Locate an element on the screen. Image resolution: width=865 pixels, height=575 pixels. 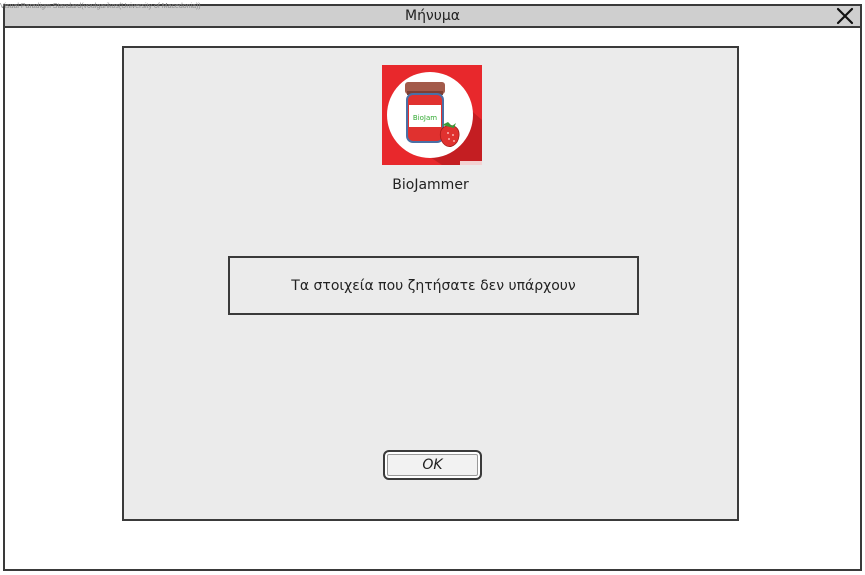
message-text: Τα στοιχεία που ζητήσατε δεν υπάρχουν is located at coordinates (433, 285).